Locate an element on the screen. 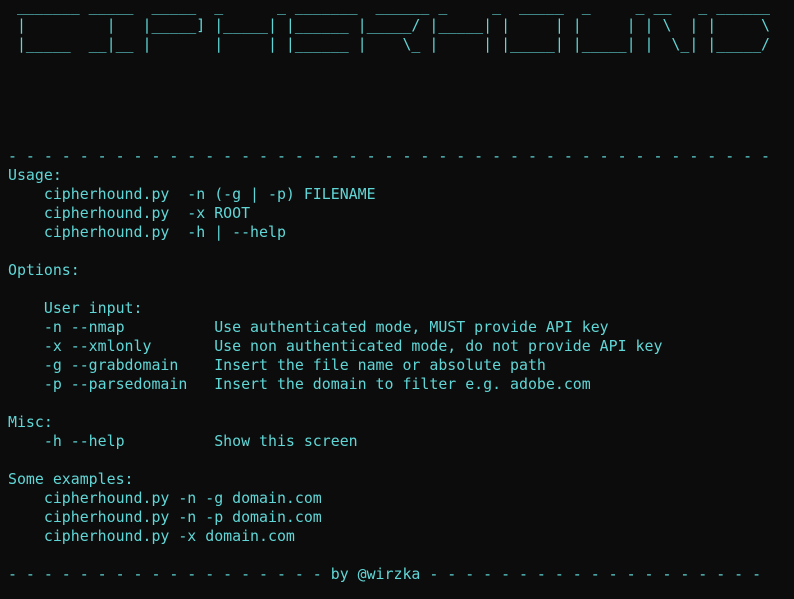 The image size is (794, 599). example-line: cipherhound.py -n -g domain.com is located at coordinates (165, 498).